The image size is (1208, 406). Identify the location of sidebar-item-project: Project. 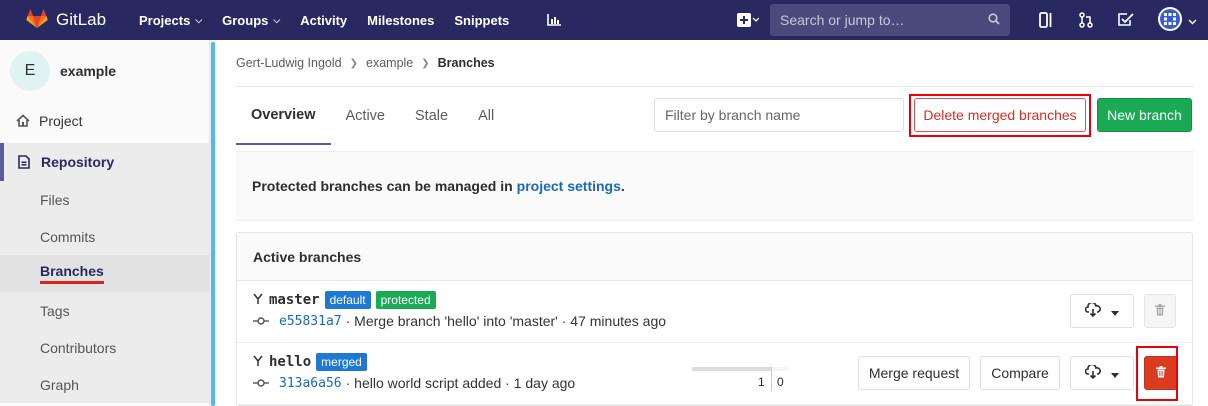
(104, 120).